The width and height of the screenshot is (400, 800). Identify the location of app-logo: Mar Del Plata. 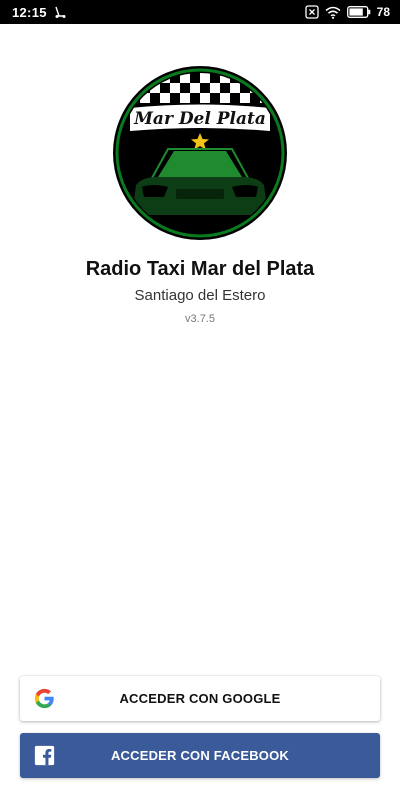
(200, 153).